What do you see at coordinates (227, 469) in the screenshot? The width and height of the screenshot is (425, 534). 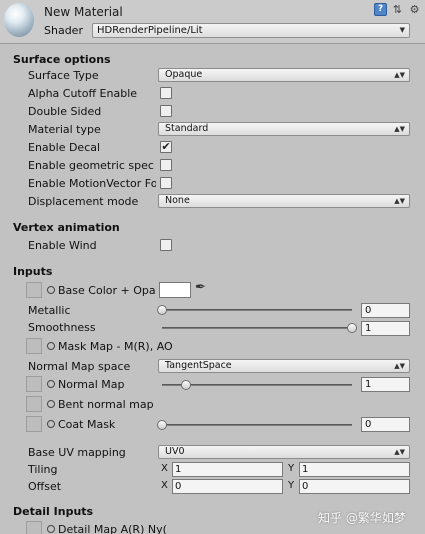 I see `tiling-x-field: 1` at bounding box center [227, 469].